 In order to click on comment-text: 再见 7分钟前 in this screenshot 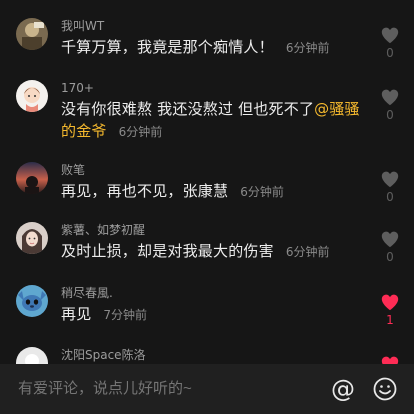, I will do `click(211, 314)`.